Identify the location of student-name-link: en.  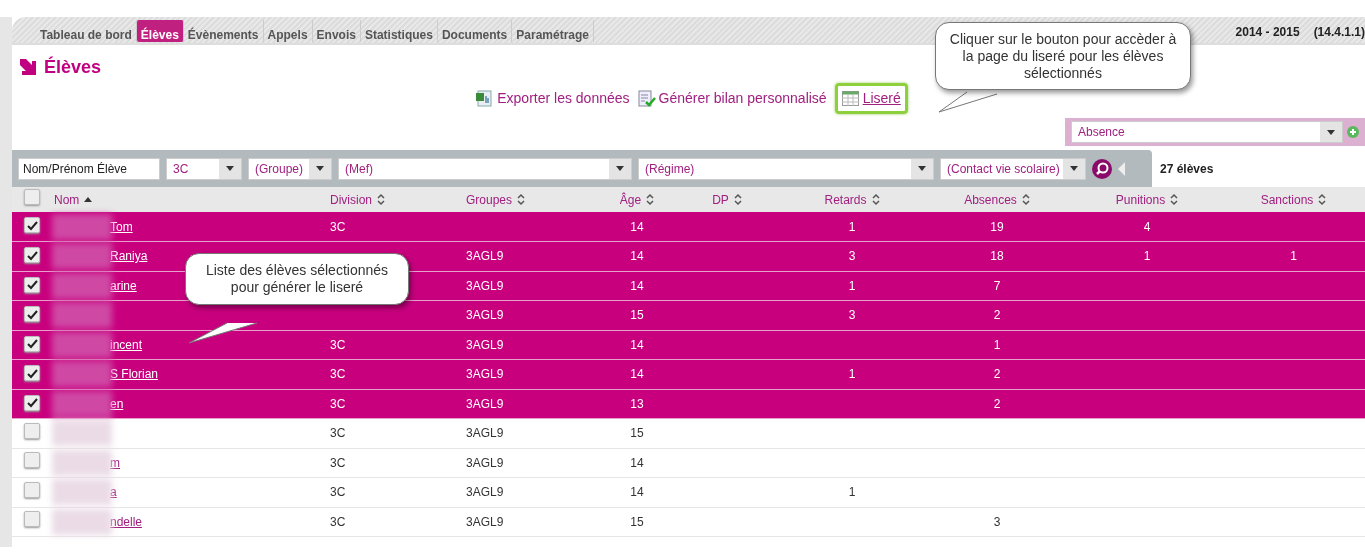
(117, 403).